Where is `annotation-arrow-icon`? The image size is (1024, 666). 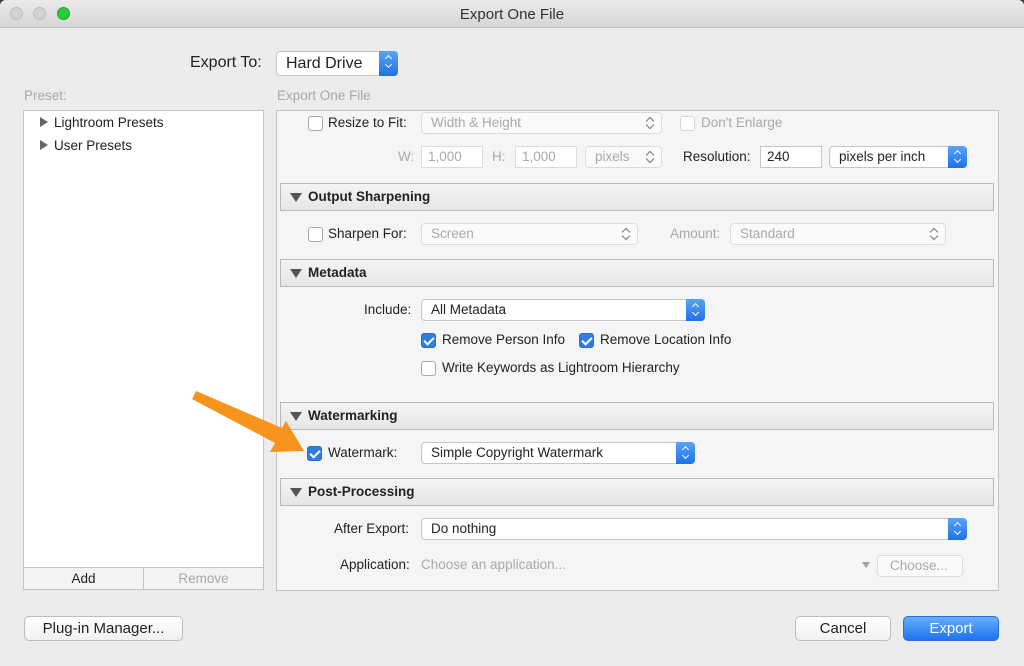
annotation-arrow-icon is located at coordinates (248, 421).